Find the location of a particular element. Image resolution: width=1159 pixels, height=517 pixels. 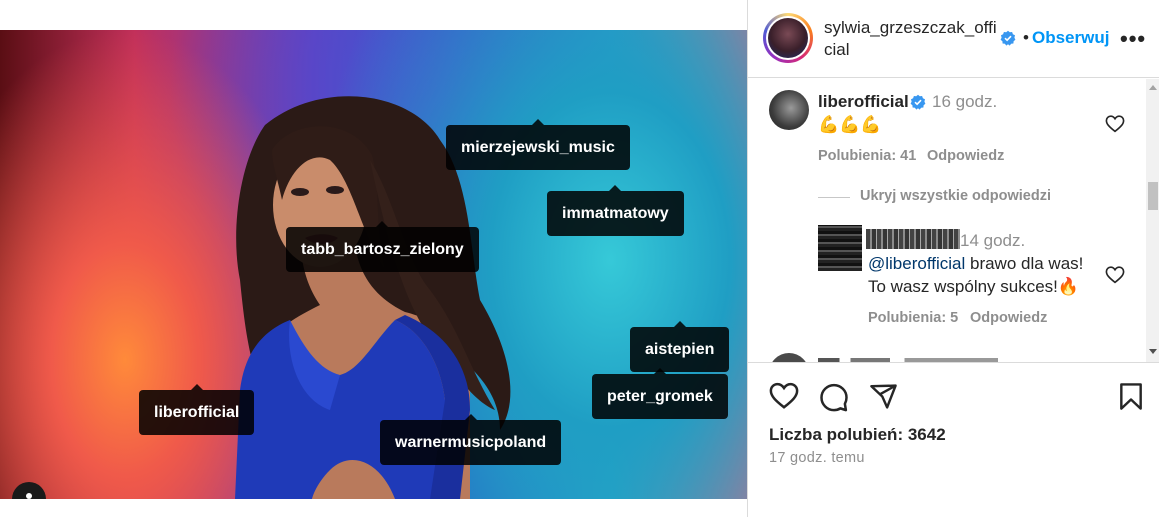

reply-reply-button: Odpowiedz is located at coordinates (1008, 318).